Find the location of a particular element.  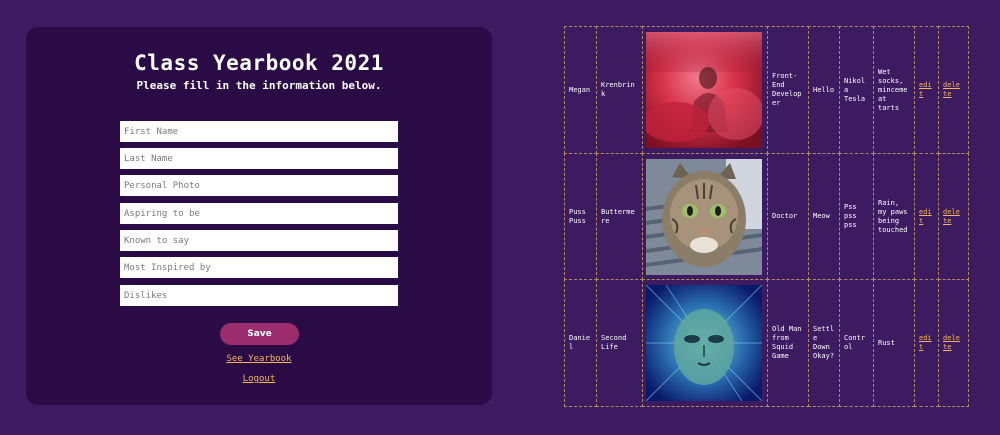

known-to-say-cell: Settle Down Okay? is located at coordinates (824, 343).